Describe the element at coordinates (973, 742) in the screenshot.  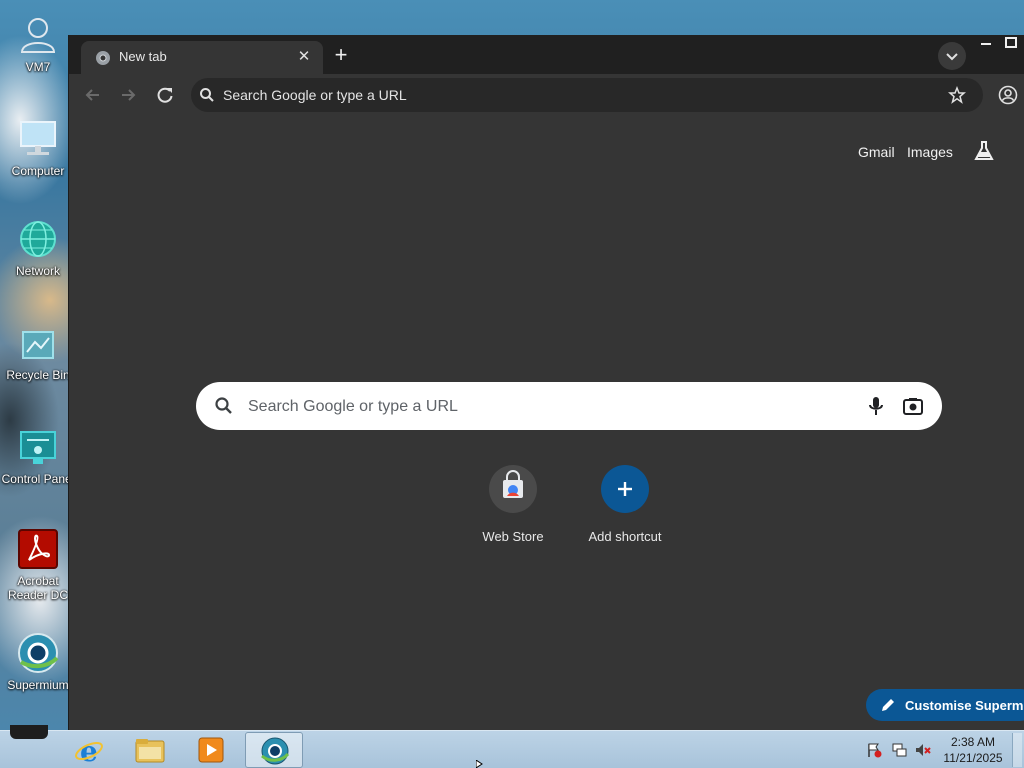
I see `clock-time: 2:38 AM` at that location.